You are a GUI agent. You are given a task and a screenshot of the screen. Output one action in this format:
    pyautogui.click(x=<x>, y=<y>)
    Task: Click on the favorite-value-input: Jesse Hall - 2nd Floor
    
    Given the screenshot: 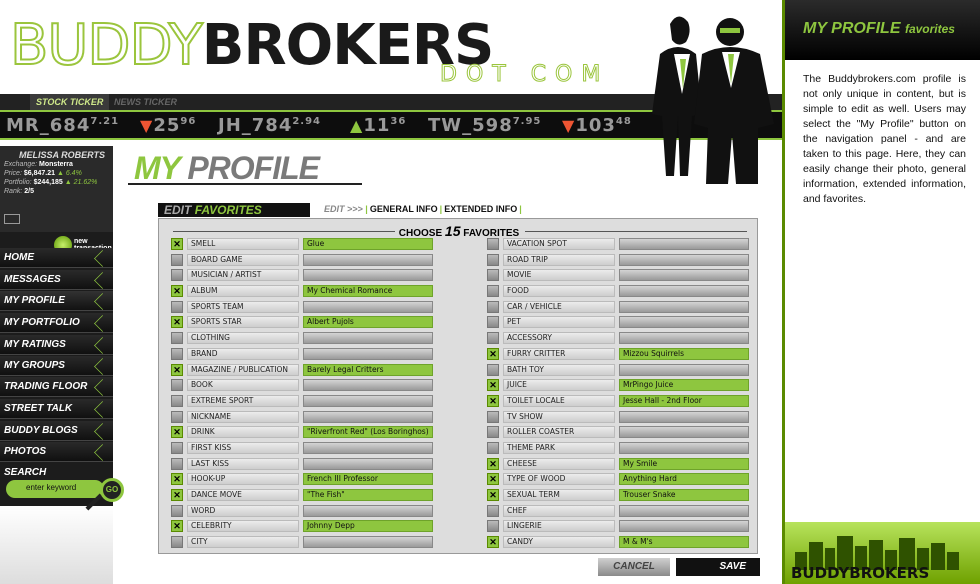 What is the action you would take?
    pyautogui.click(x=684, y=400)
    